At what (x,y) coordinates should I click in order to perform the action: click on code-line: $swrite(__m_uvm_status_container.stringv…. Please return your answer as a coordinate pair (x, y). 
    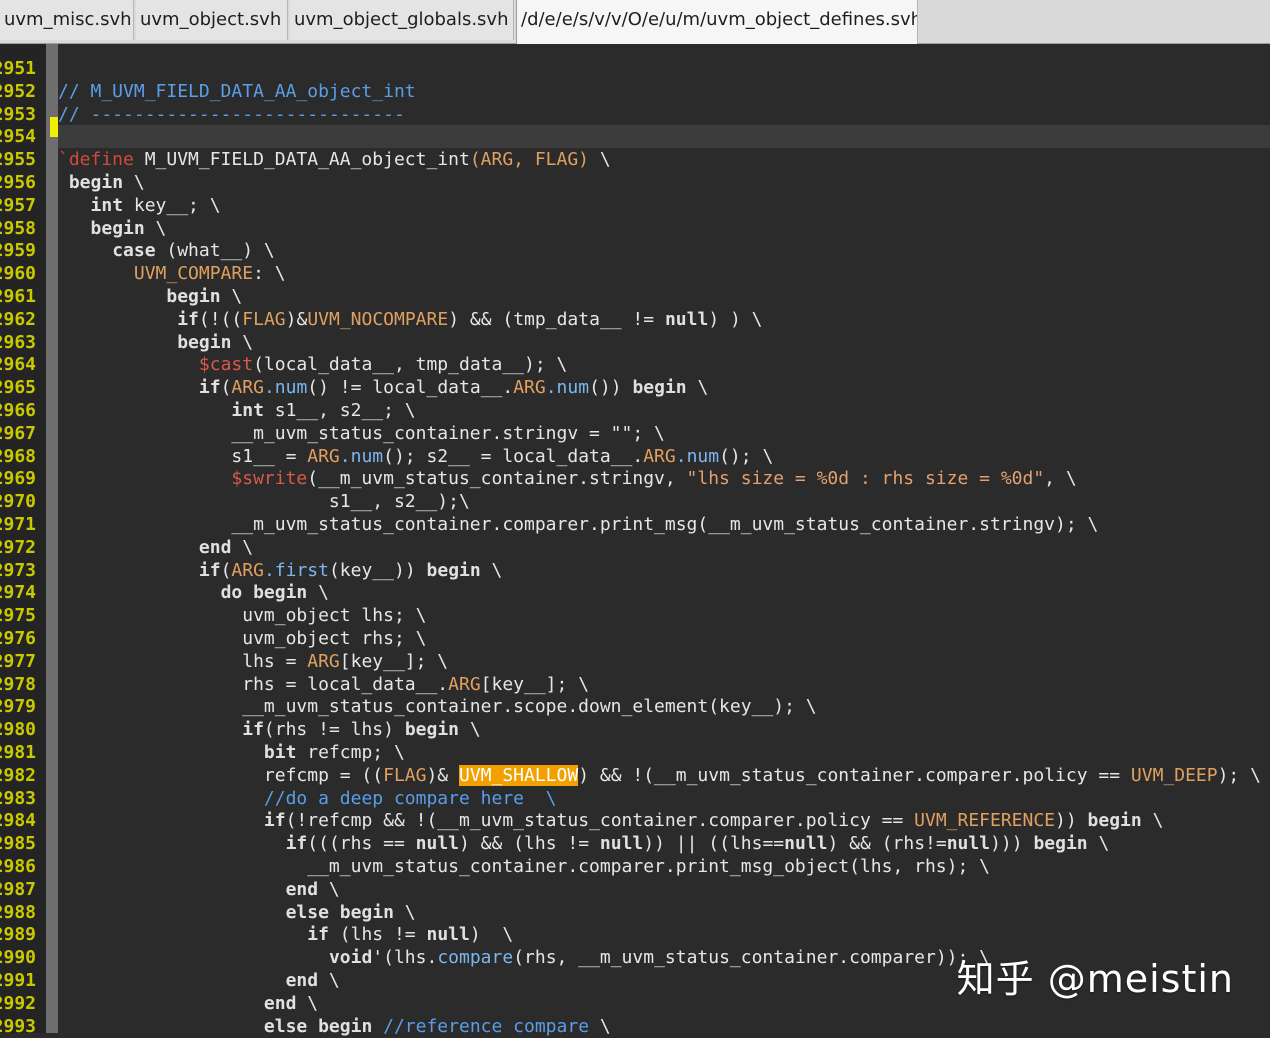
    Looking at the image, I should click on (664, 478).